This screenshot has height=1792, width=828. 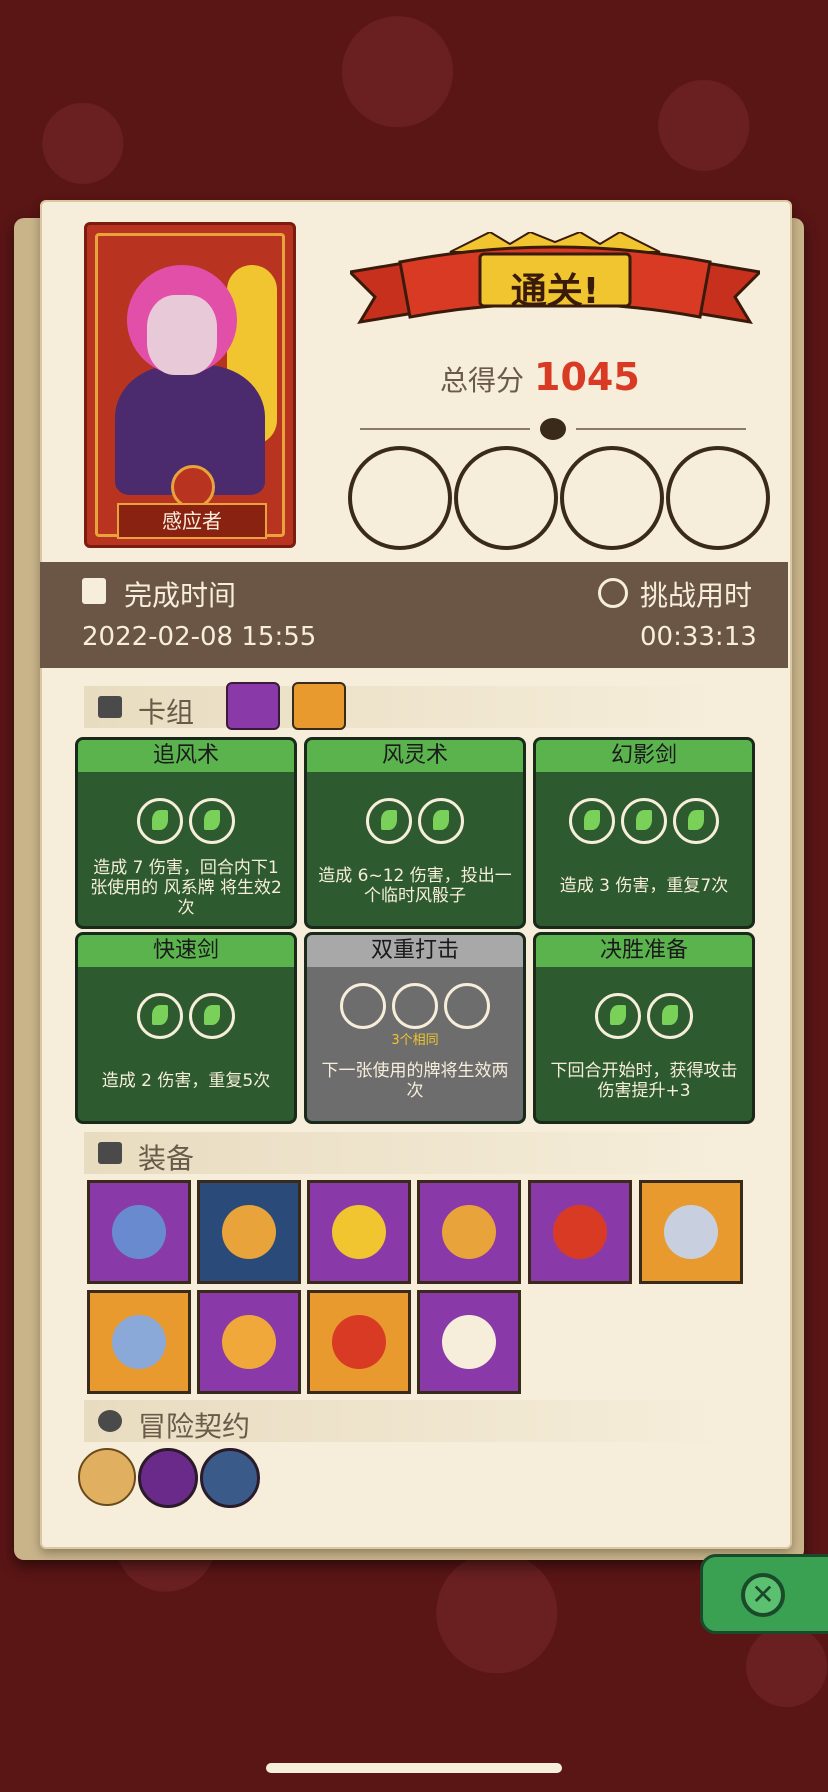 I want to click on card-desc: 造成 2 伤害，重复5次, so click(x=186, y=1081).